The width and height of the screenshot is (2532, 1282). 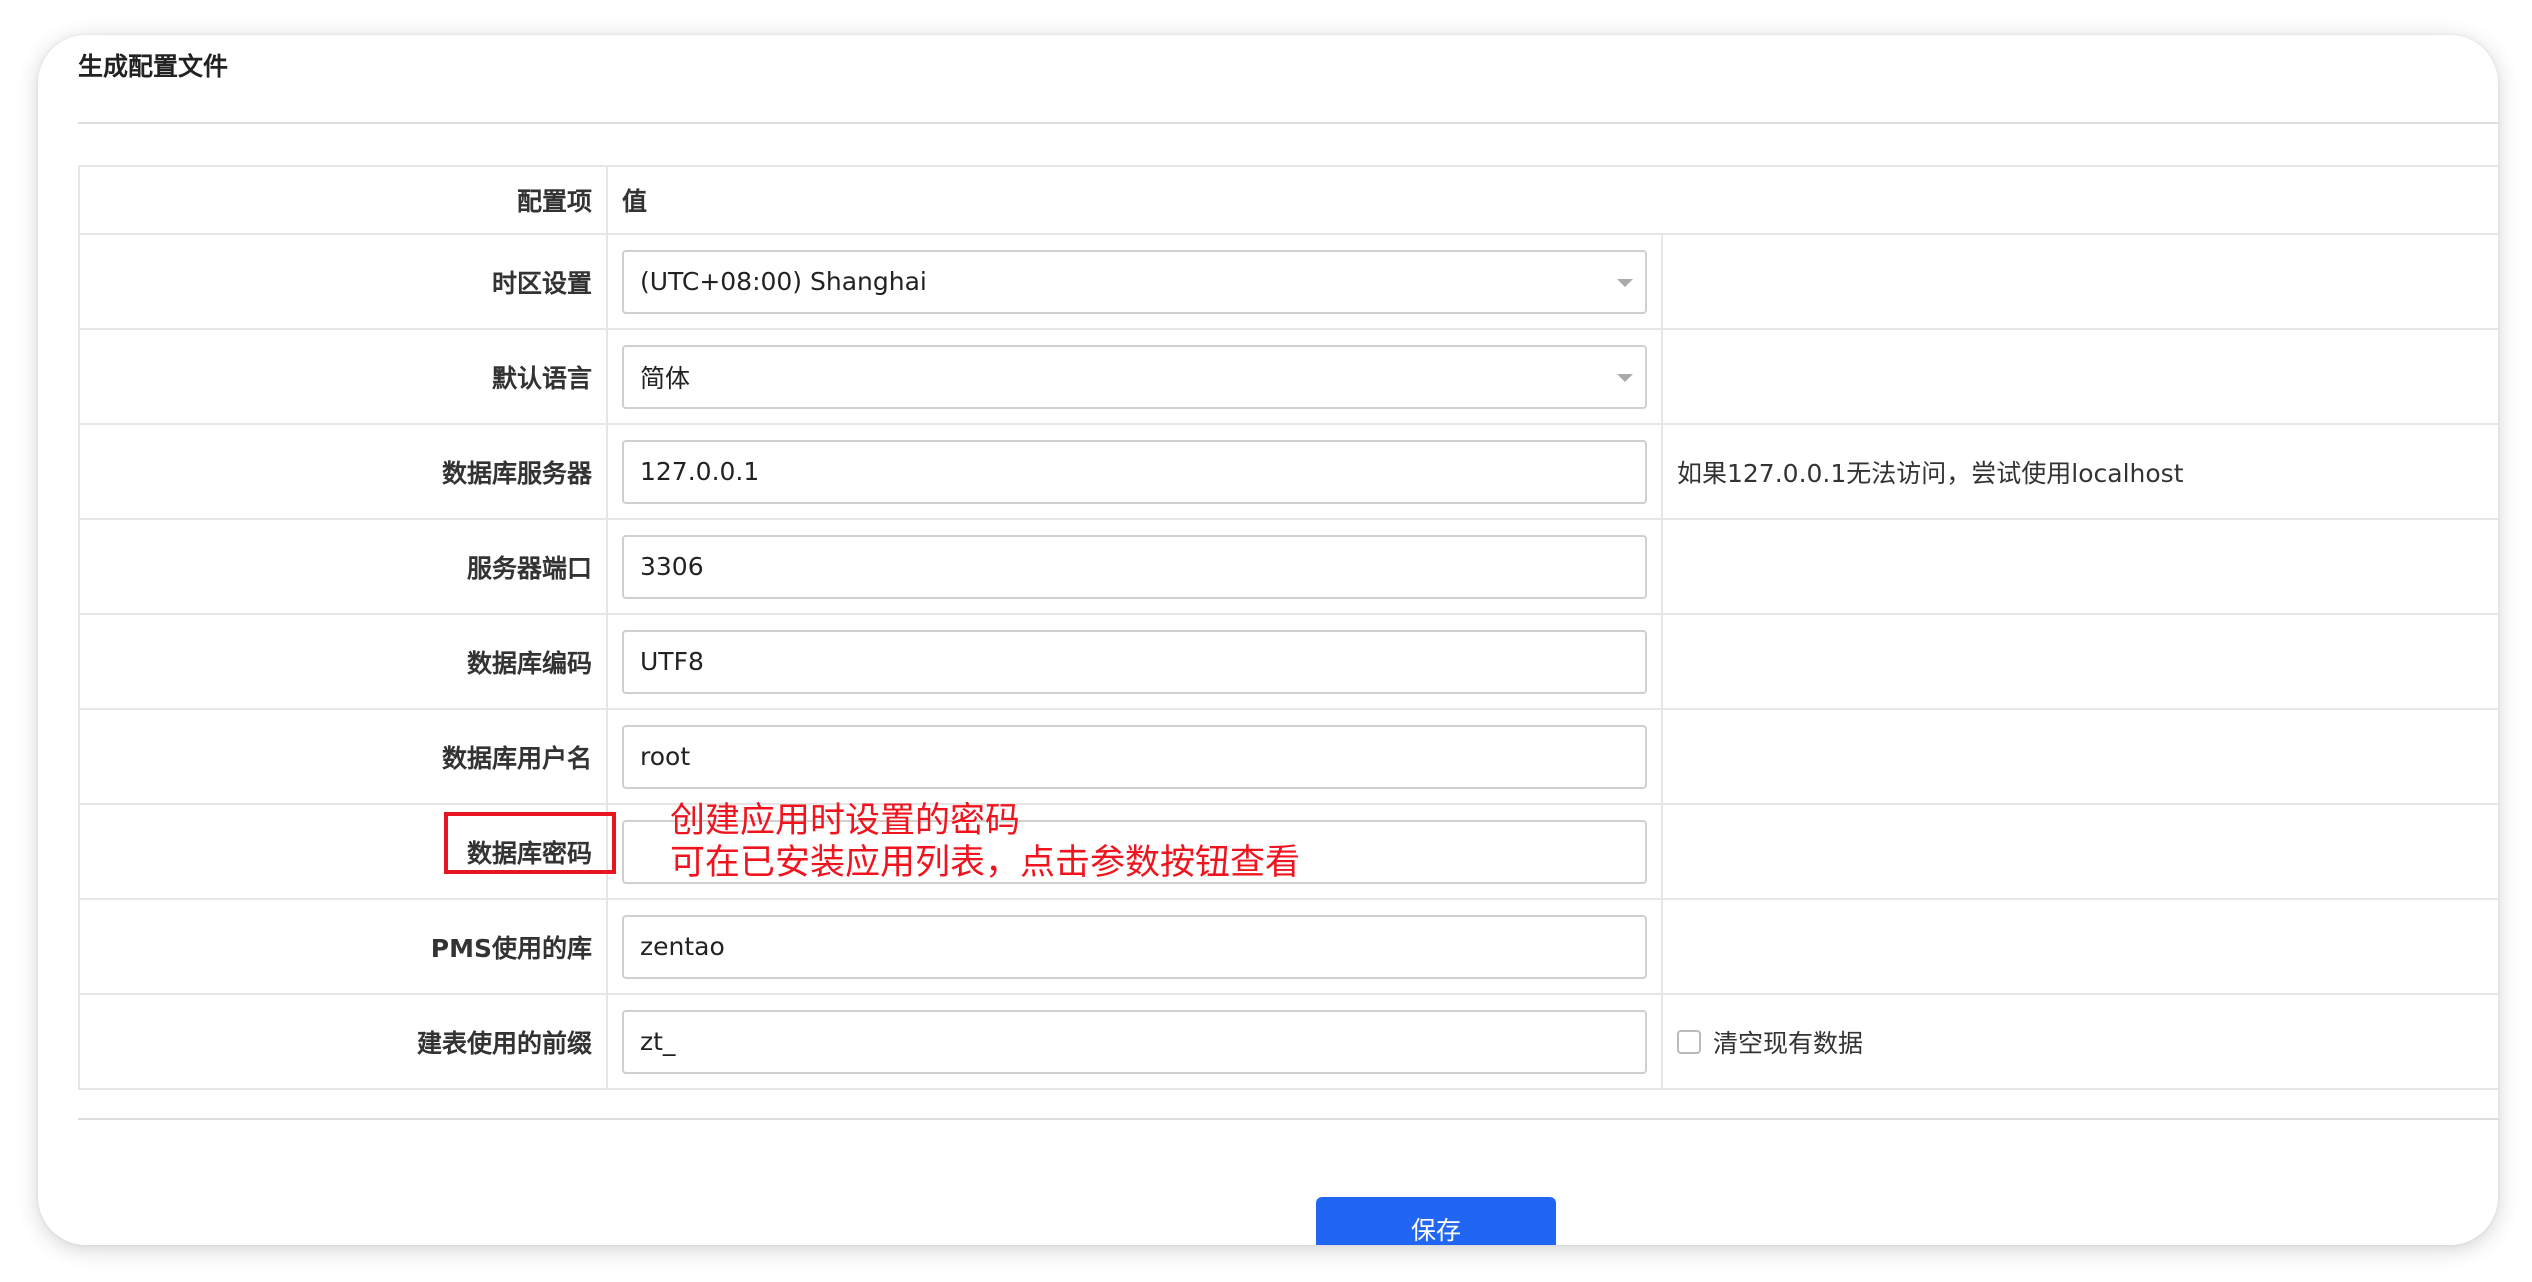 What do you see at coordinates (343, 946) in the screenshot?
I see `row-label-pms-db: PMS使用的库` at bounding box center [343, 946].